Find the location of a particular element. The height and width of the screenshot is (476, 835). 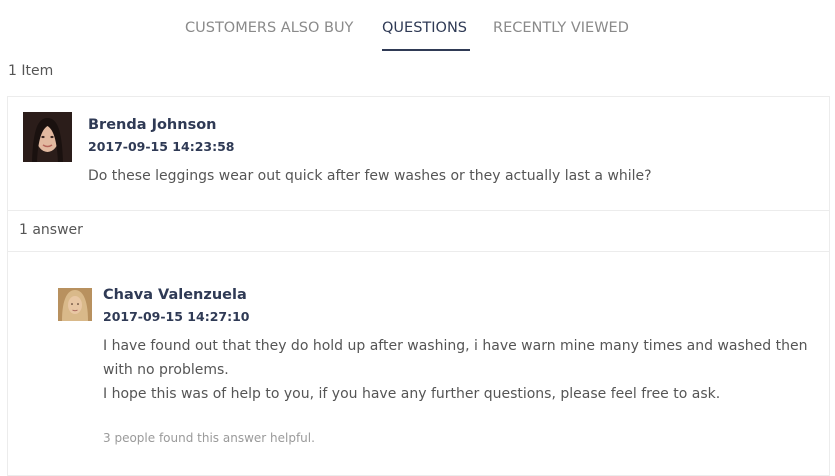

question-author-name: Brenda Johnson is located at coordinates (152, 125).